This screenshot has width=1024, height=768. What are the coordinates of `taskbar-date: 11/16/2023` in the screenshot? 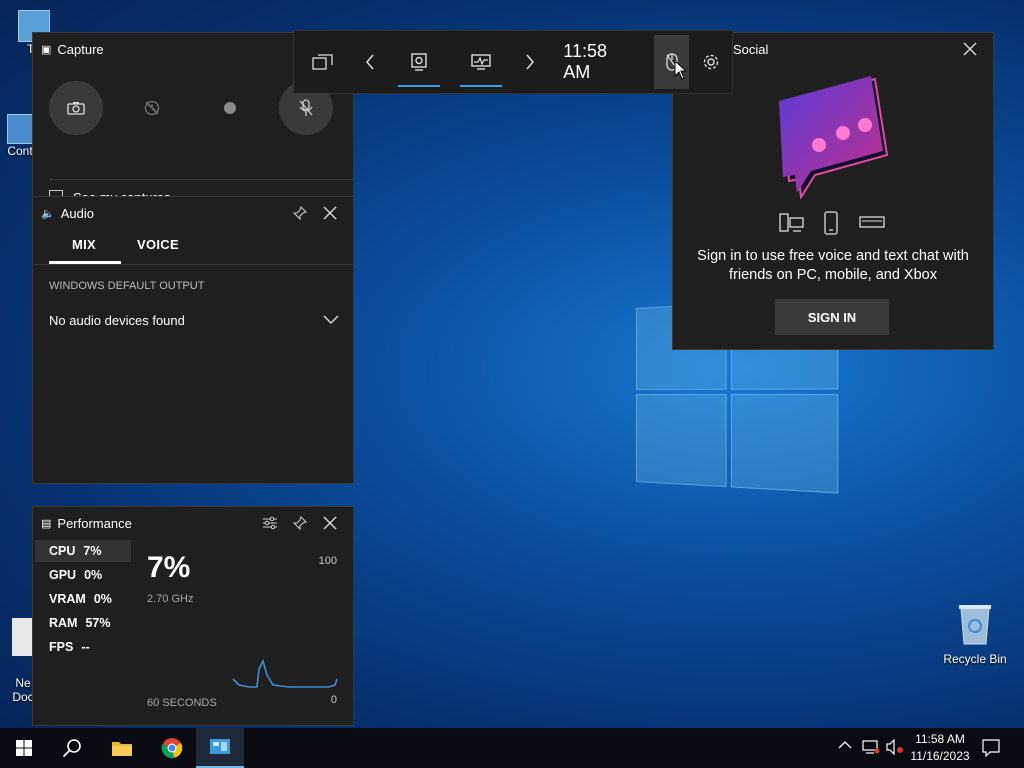 It's located at (940, 756).